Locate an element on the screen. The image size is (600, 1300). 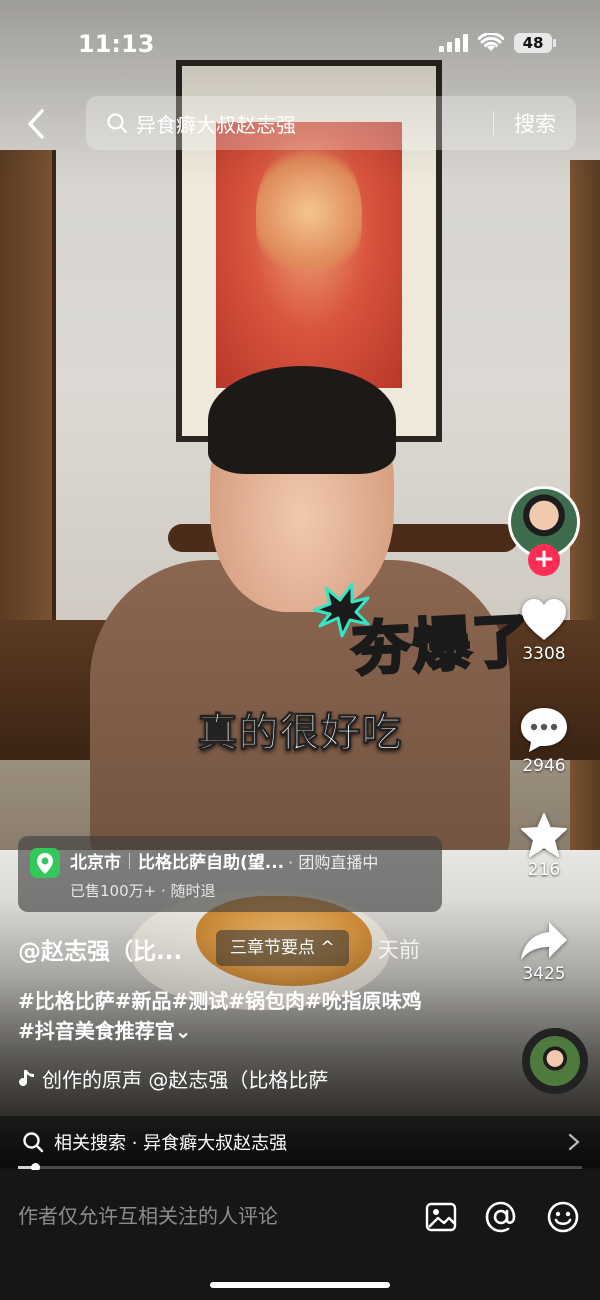
music-info: 创作的原声 @赵志强（比格比萨 is located at coordinates (198, 1078).